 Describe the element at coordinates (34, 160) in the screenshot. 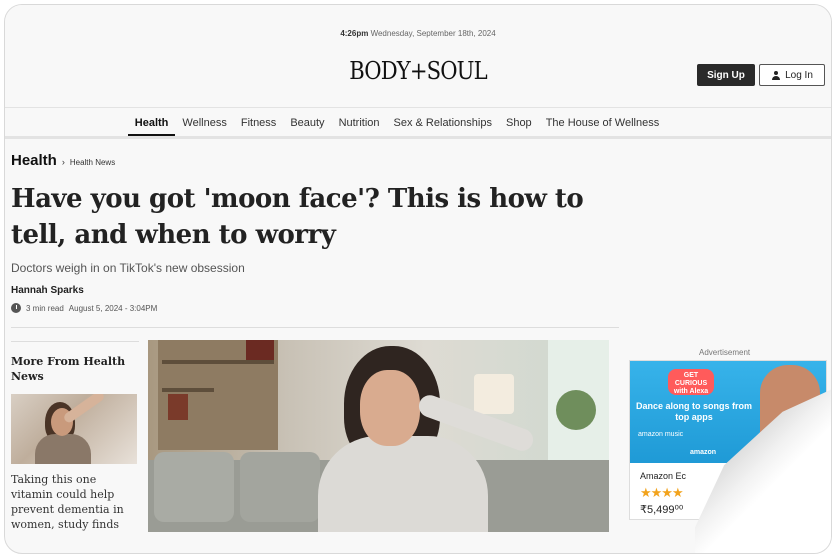

I see `breadcrumb-section: Health` at that location.